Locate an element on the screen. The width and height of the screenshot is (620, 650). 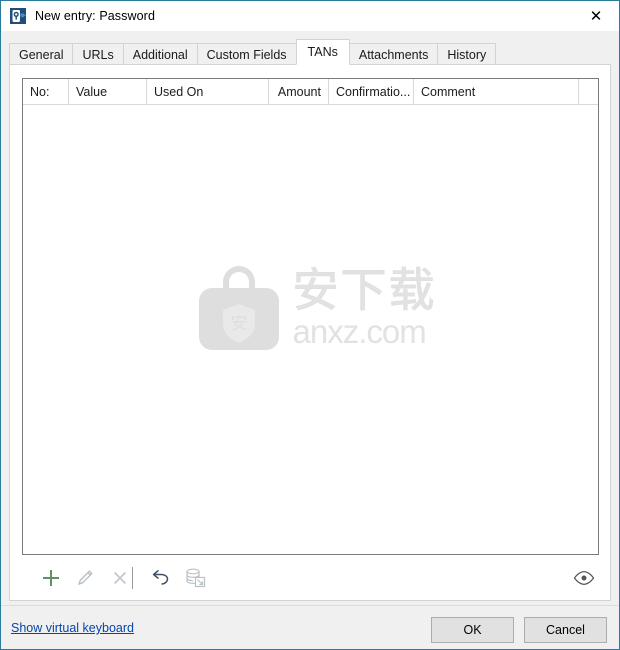
cancel-button: Cancel is located at coordinates (565, 630).